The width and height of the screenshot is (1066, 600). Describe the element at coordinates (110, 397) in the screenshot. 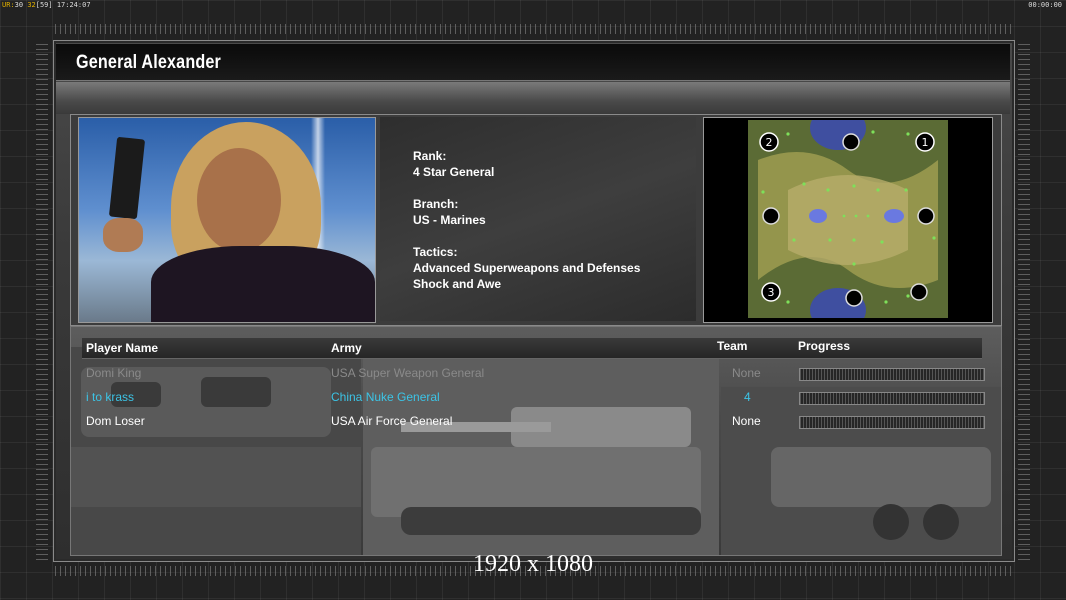

I see `player-name: i to krass` at that location.